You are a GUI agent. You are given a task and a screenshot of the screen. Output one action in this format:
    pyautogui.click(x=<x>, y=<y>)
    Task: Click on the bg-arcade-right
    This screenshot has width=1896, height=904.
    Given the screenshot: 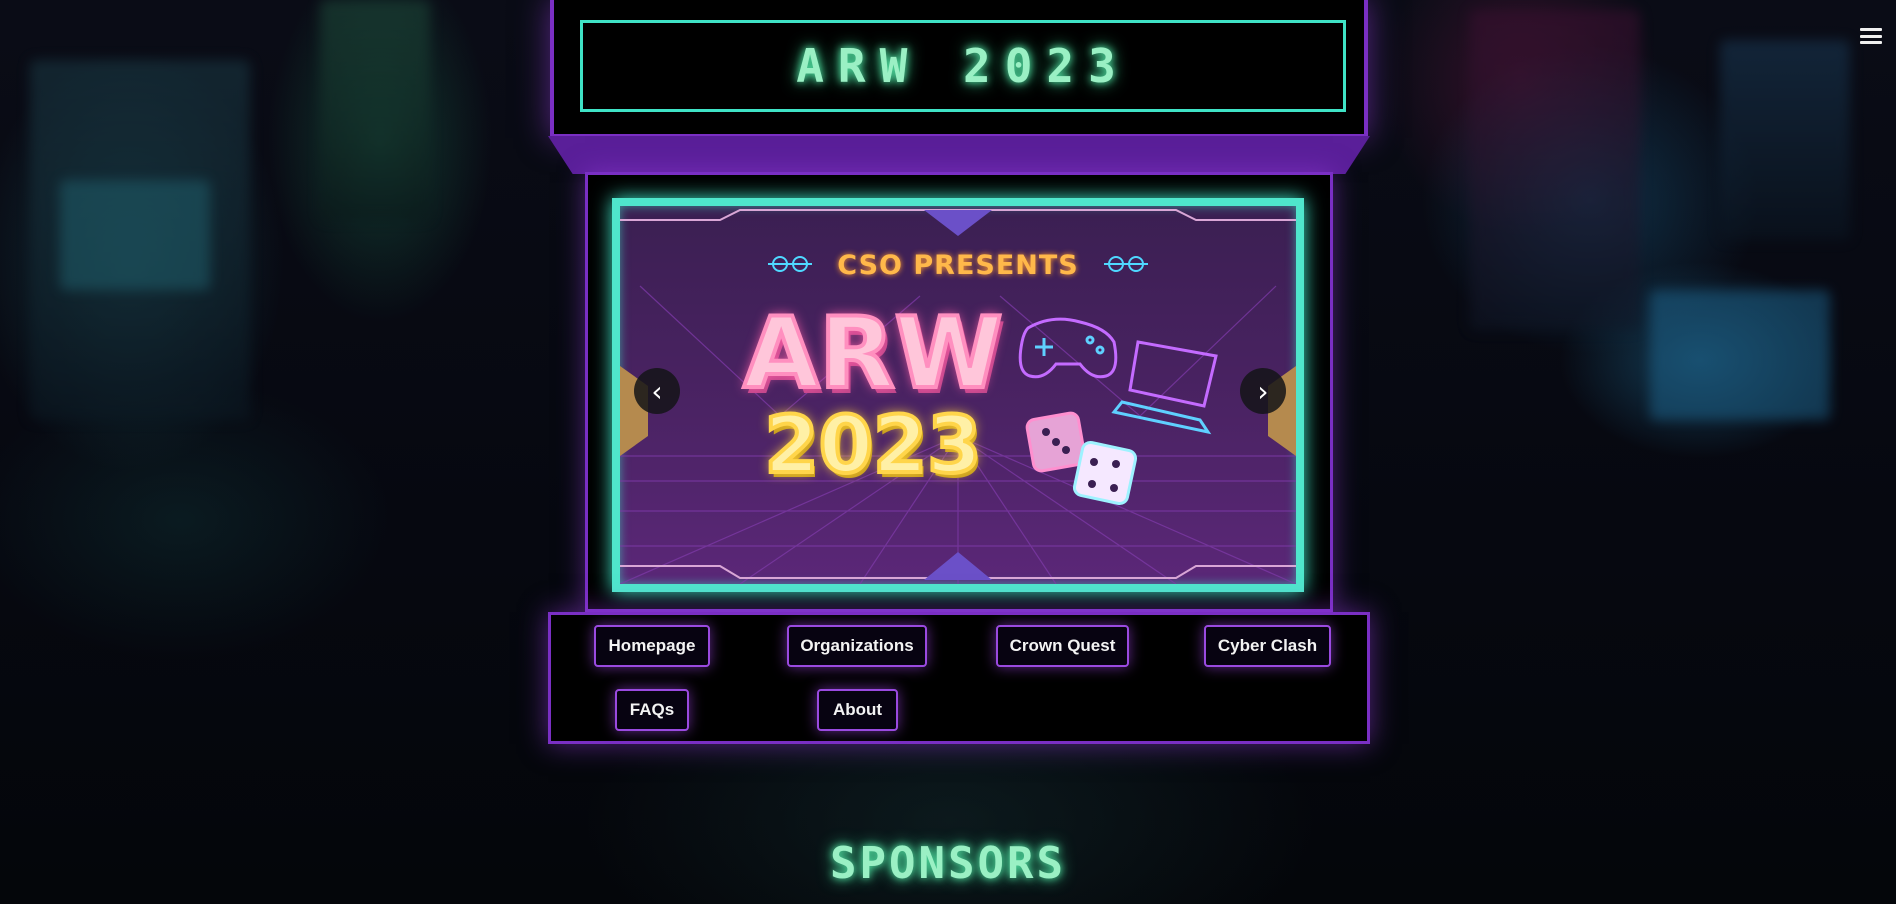 What is the action you would take?
    pyautogui.click(x=1555, y=170)
    